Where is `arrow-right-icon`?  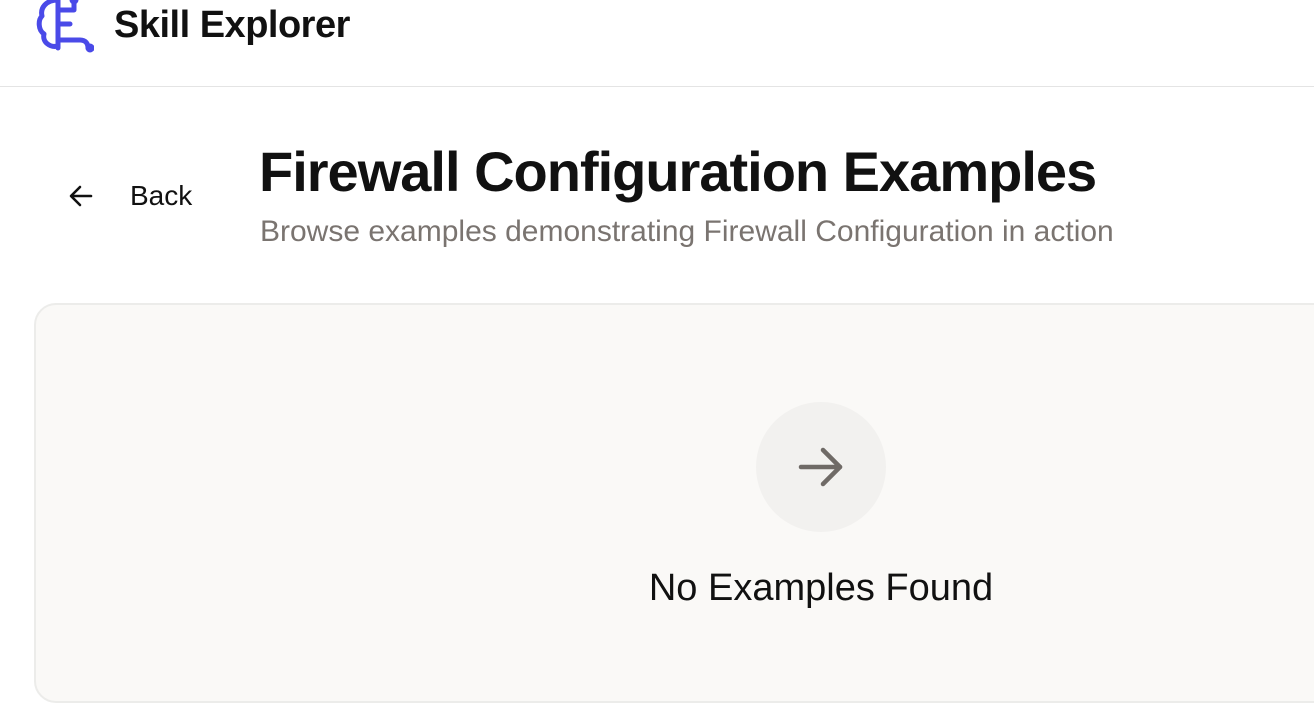
arrow-right-icon is located at coordinates (820, 467).